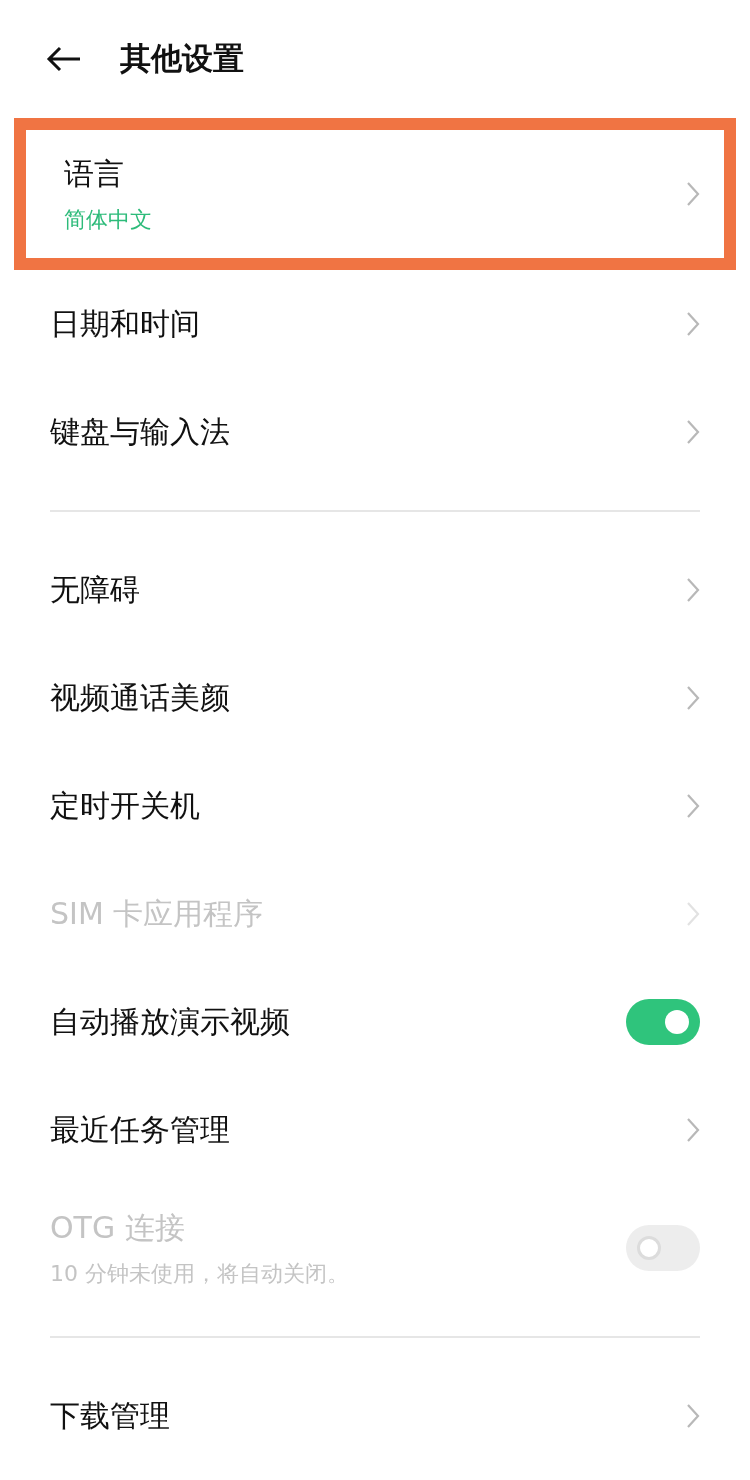  Describe the element at coordinates (140, 431) in the screenshot. I see `setting-label: 键盘与输入法` at that location.